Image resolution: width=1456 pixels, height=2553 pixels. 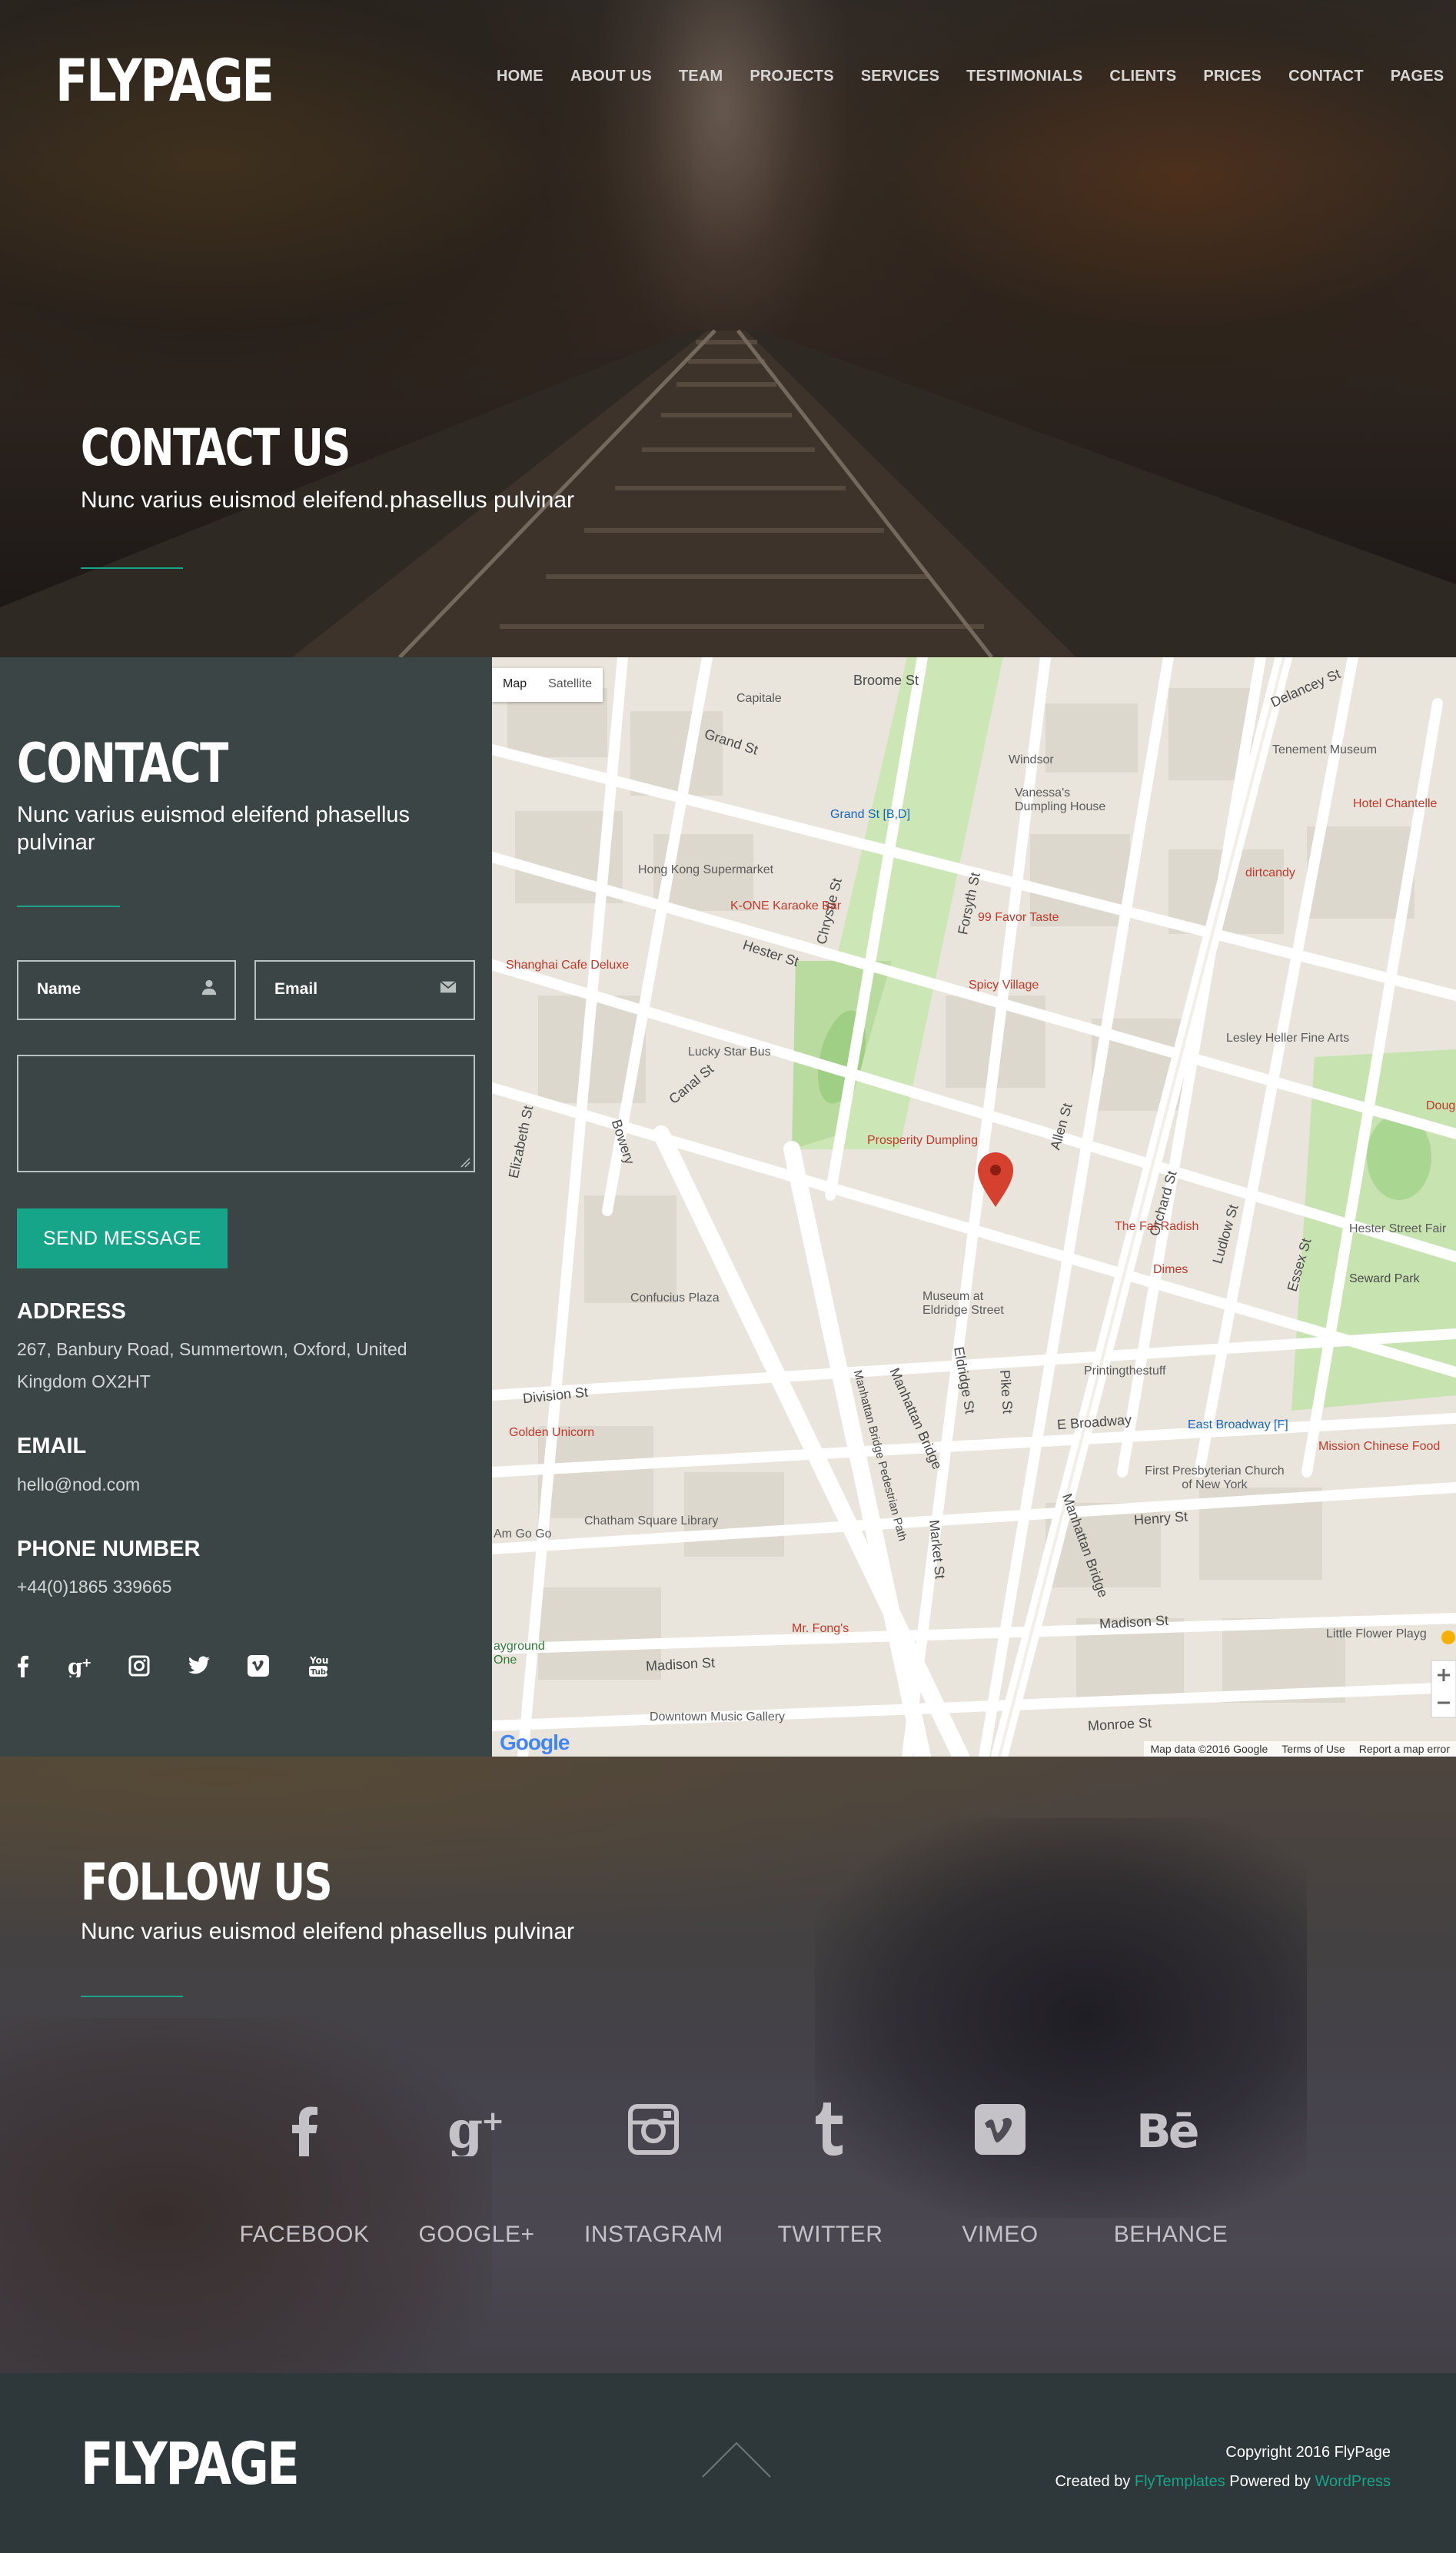 What do you see at coordinates (1171, 2175) in the screenshot?
I see `social-link-behance: Bē BEHANCE` at bounding box center [1171, 2175].